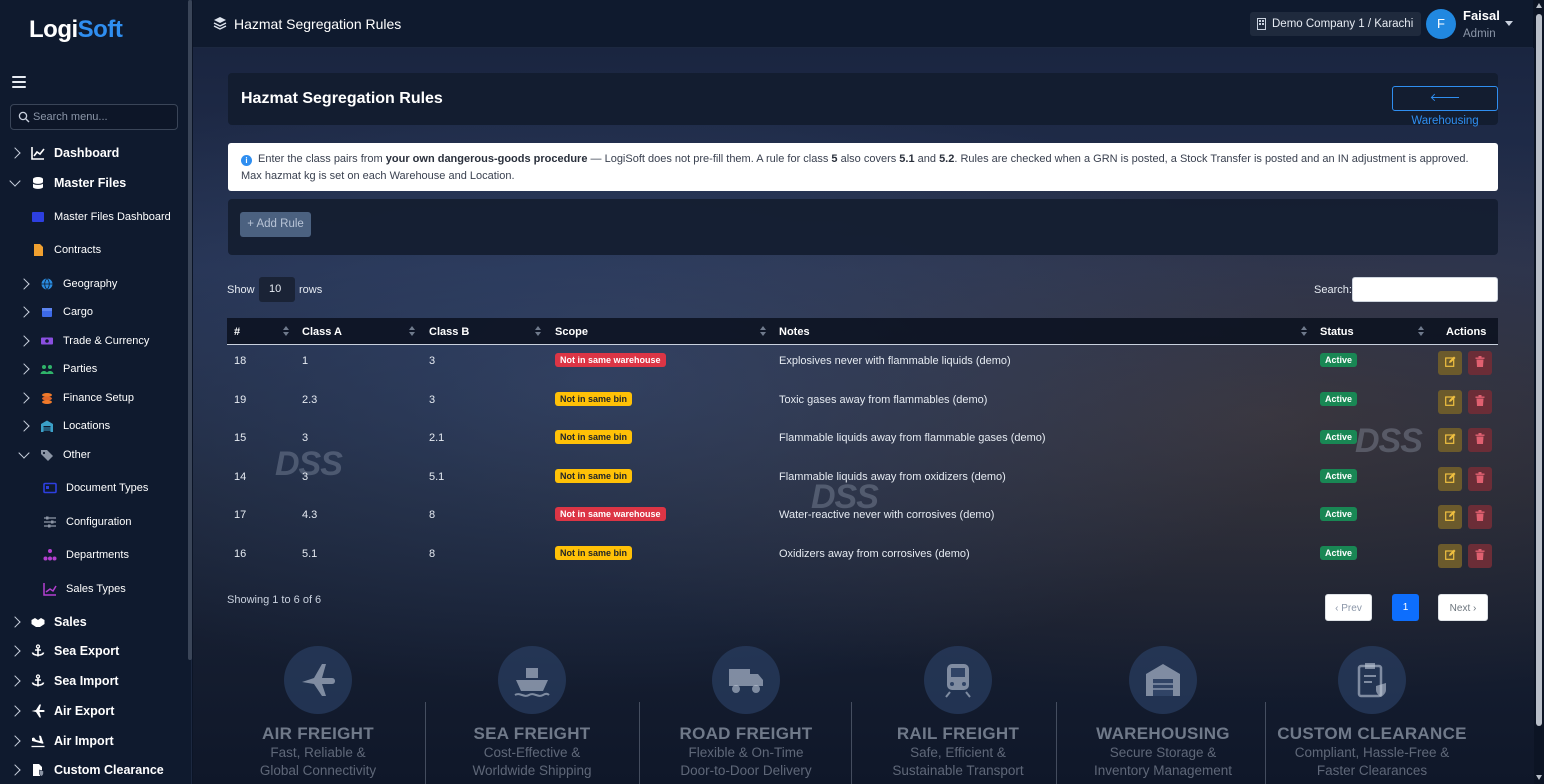 Image resolution: width=1544 pixels, height=784 pixels. Describe the element at coordinates (1445, 106) in the screenshot. I see `back-to-warehousing-button: 🡐 Warehousing` at that location.